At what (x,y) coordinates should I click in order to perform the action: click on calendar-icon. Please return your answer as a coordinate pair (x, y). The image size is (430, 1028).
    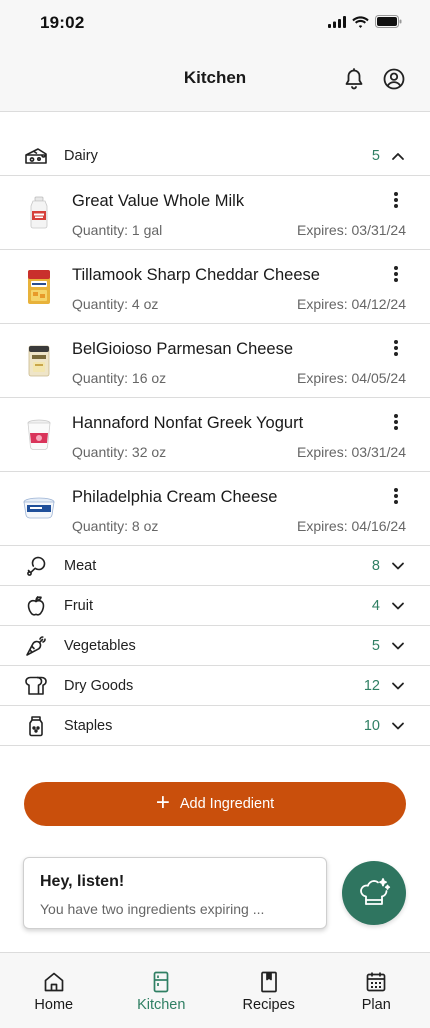
    Looking at the image, I should click on (376, 982).